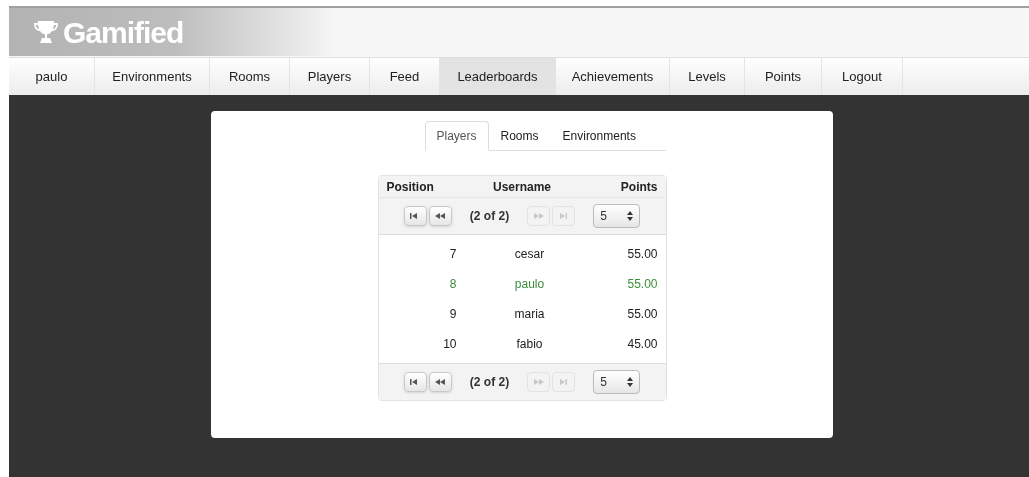 This screenshot has width=1029, height=477. Describe the element at coordinates (638, 187) in the screenshot. I see `column-header: Points` at that location.